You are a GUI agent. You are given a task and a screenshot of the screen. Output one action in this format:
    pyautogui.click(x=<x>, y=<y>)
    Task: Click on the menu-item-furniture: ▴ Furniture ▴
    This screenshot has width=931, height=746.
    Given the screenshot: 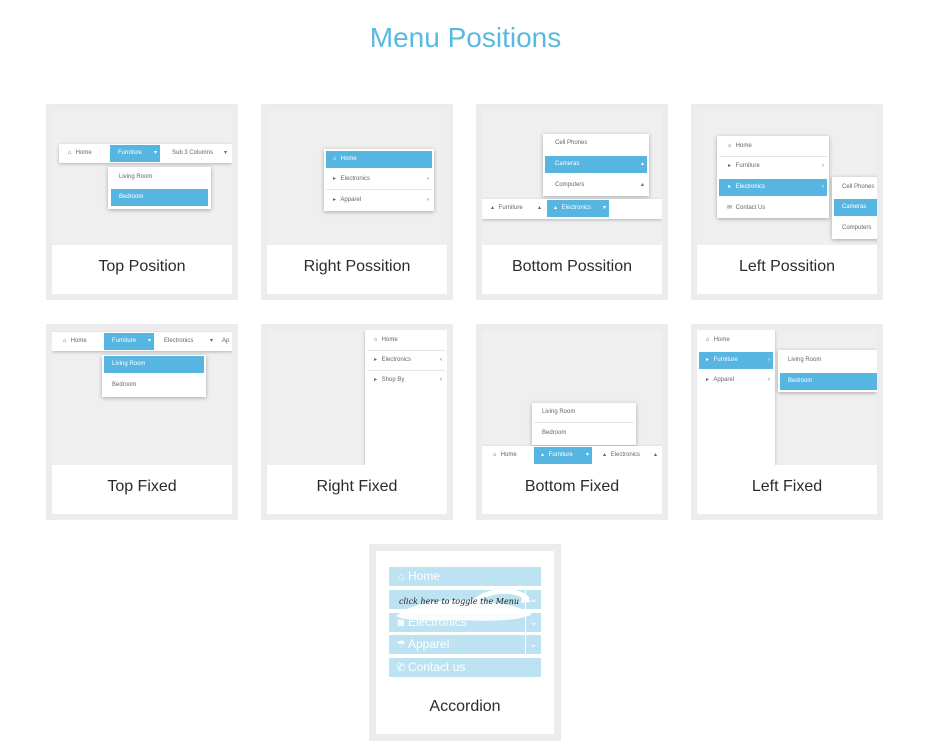 What is the action you would take?
    pyautogui.click(x=516, y=208)
    